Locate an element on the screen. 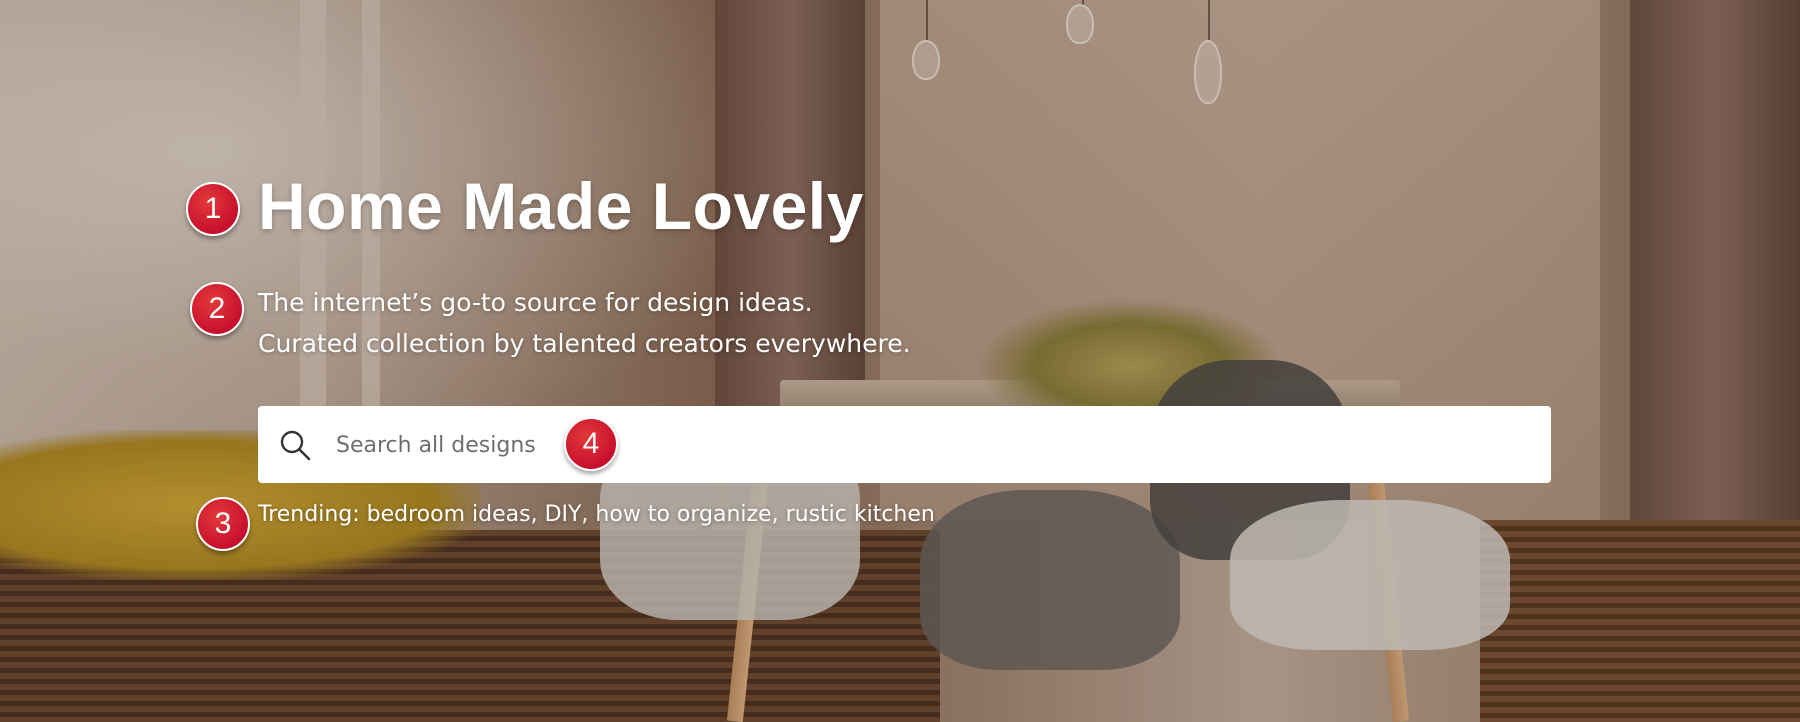 This screenshot has height=722, width=1800. search-bar is located at coordinates (904, 444).